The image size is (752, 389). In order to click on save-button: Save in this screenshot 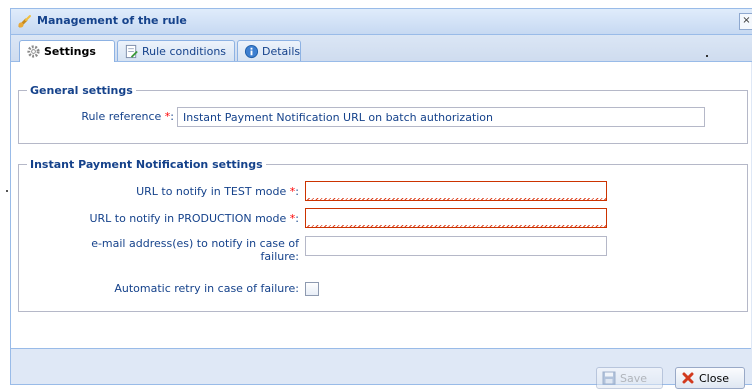, I will do `click(629, 378)`.